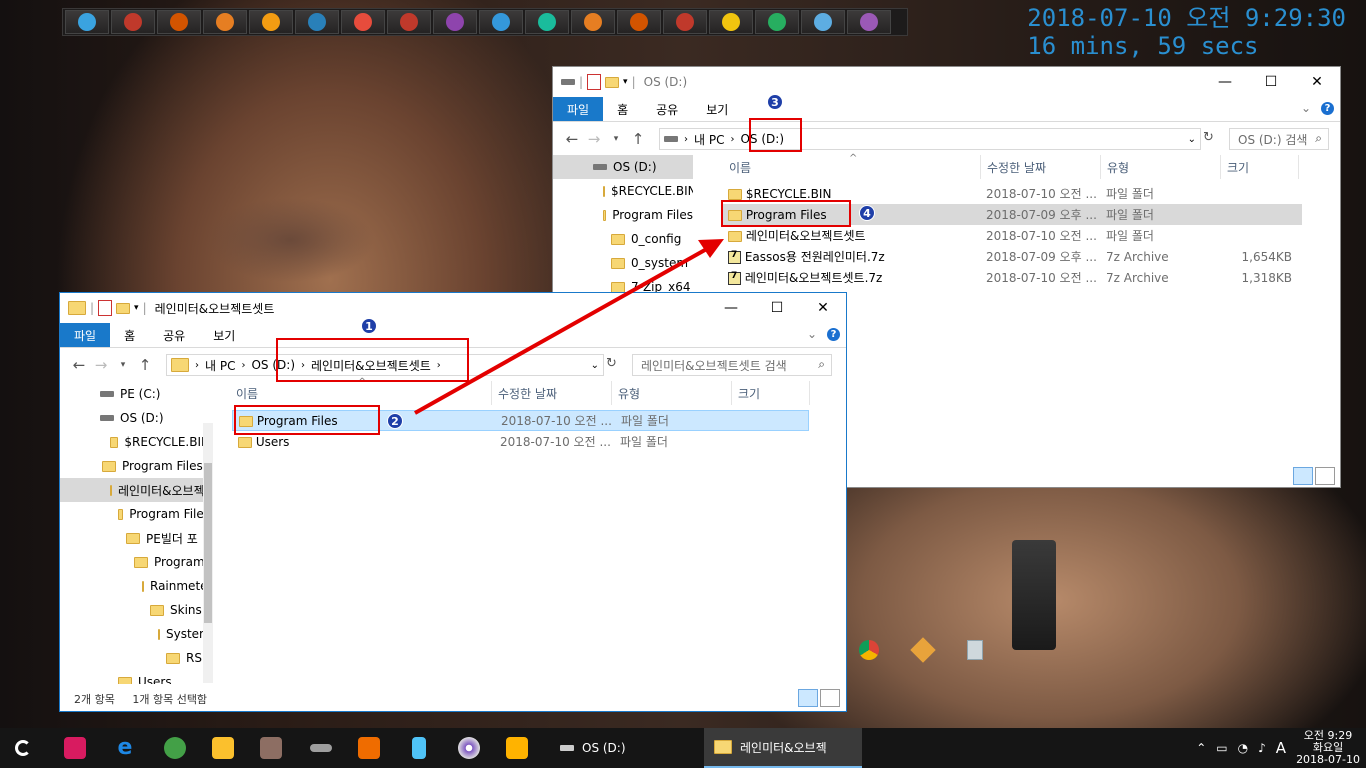  What do you see at coordinates (321, 748) in the screenshot?
I see `usb-icon` at bounding box center [321, 748].